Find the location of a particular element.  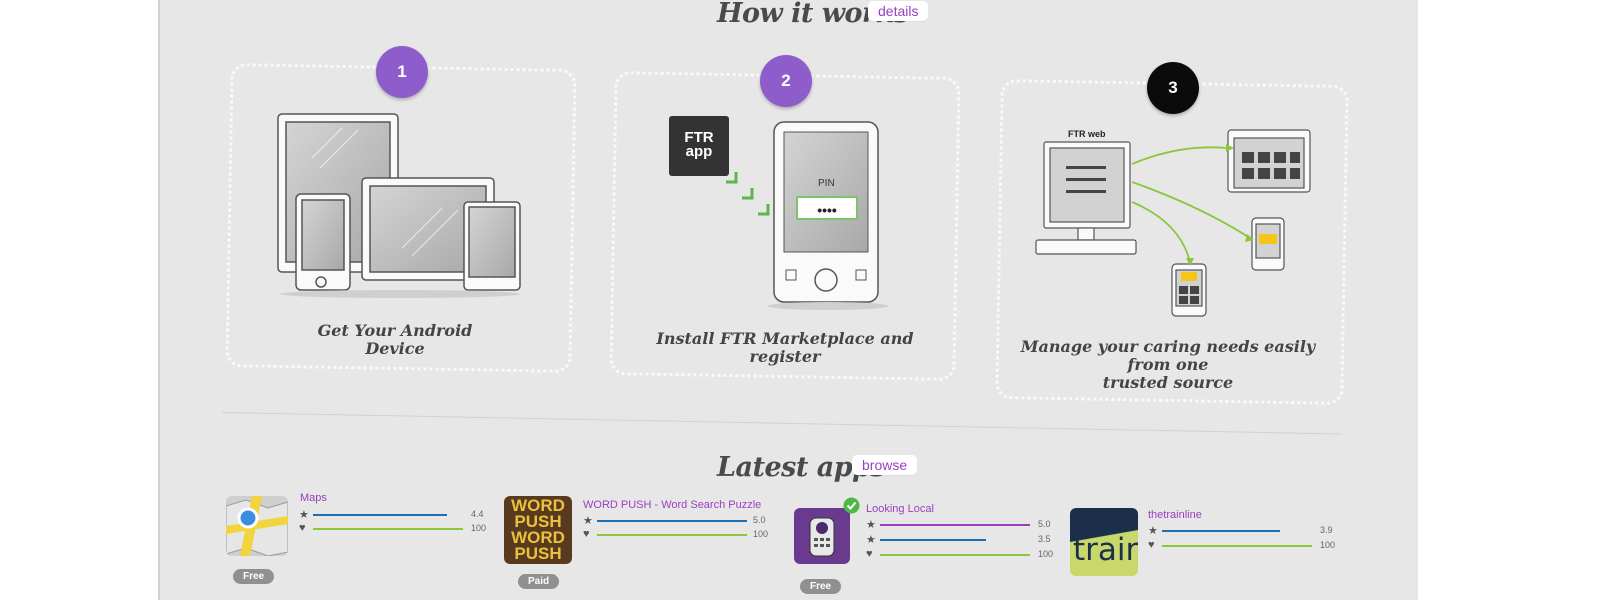

ftr-app-line2: app is located at coordinates (699, 151).